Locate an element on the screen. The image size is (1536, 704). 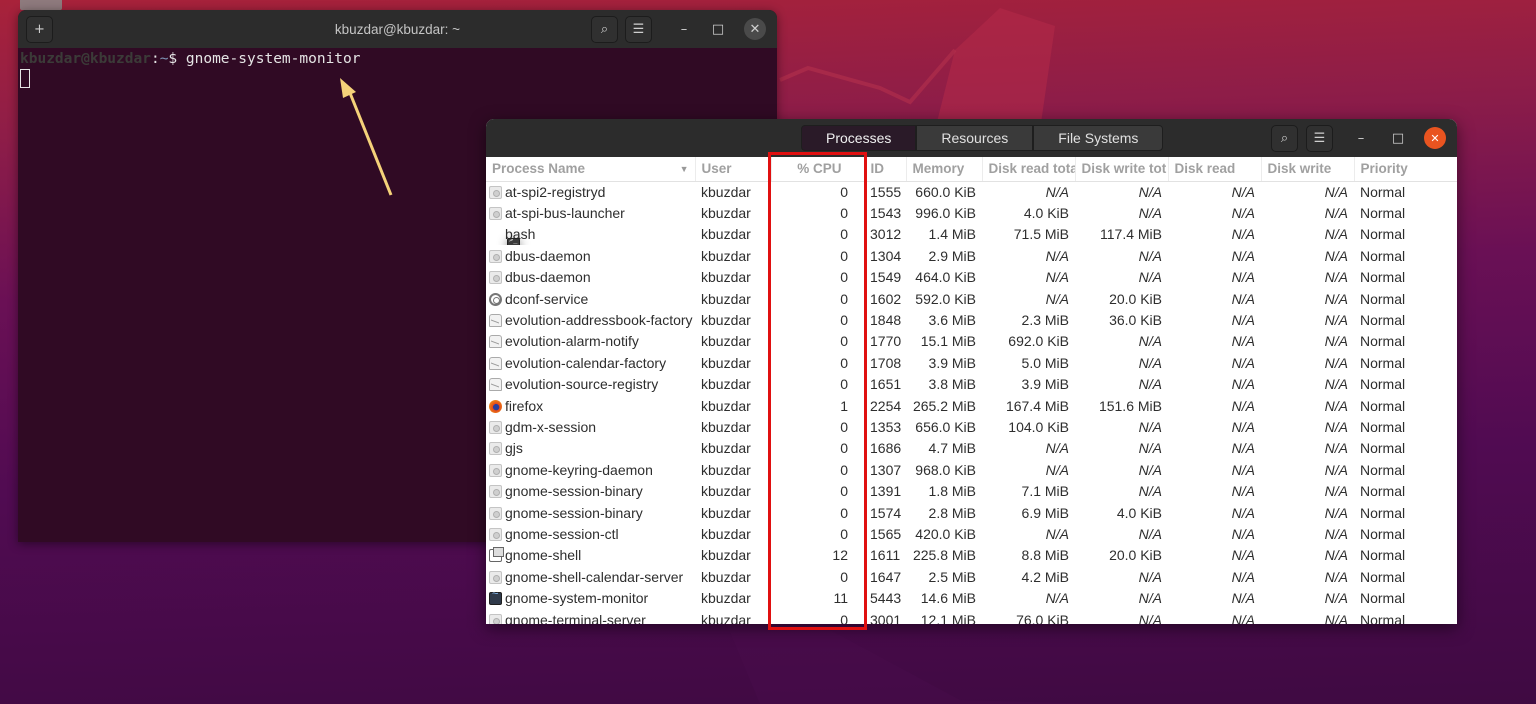
terminal-search-button: ⌕ is located at coordinates (604, 29).